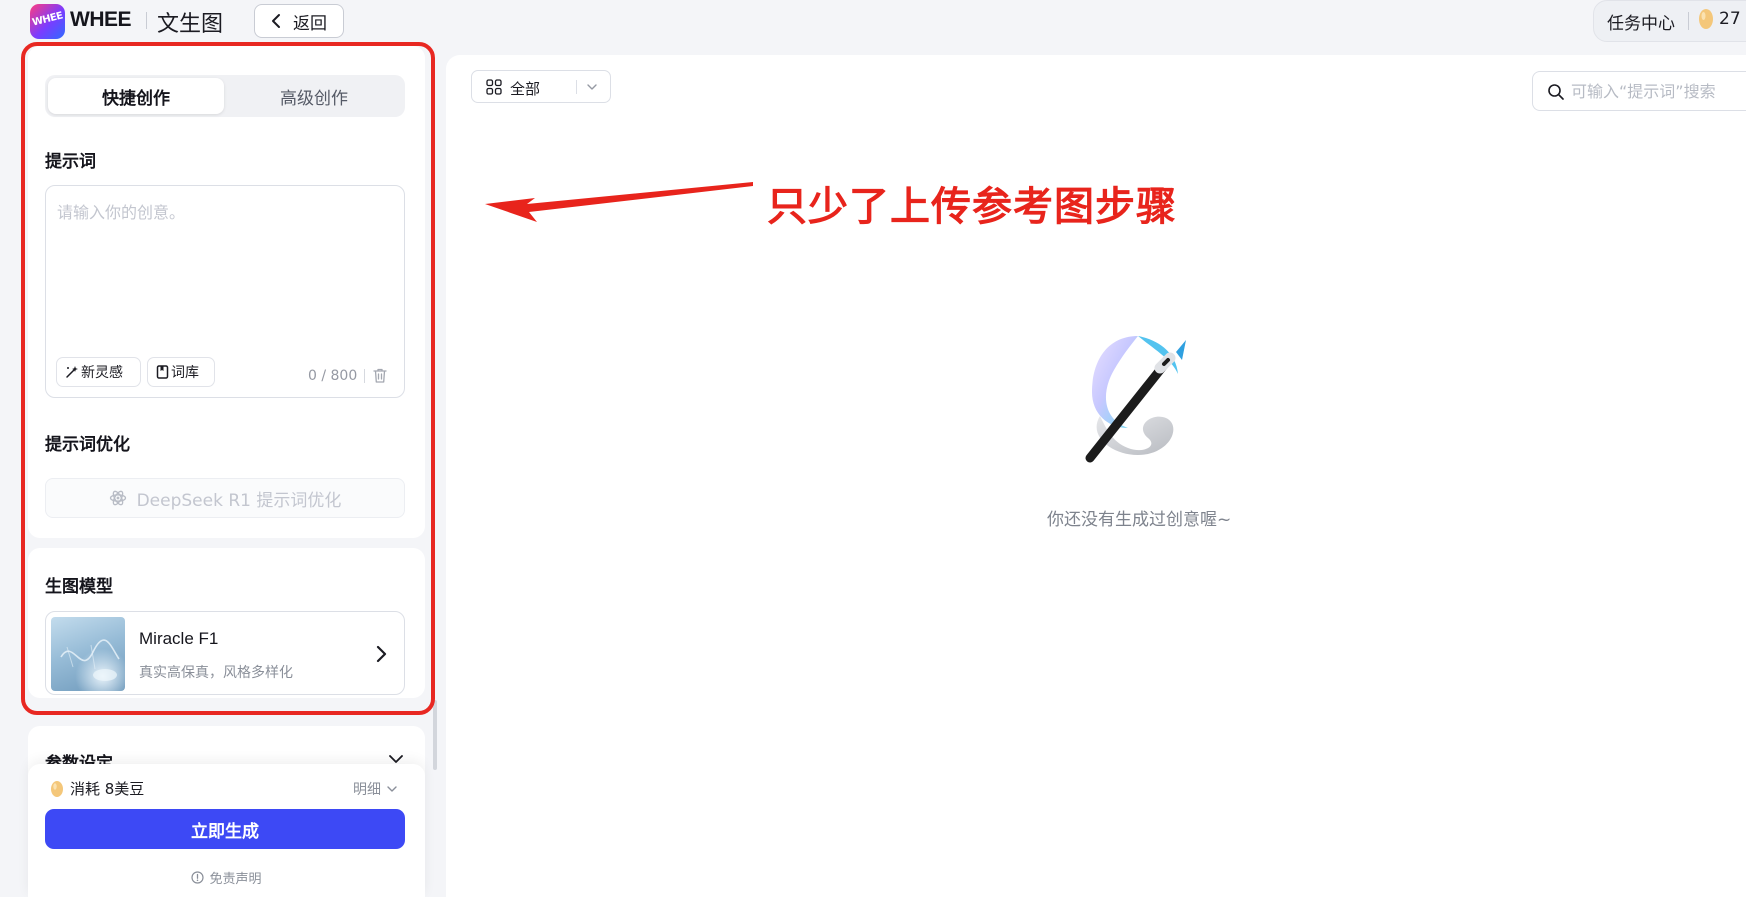 This screenshot has height=897, width=1746. What do you see at coordinates (101, 19) in the screenshot?
I see `brand-name: WHEE` at bounding box center [101, 19].